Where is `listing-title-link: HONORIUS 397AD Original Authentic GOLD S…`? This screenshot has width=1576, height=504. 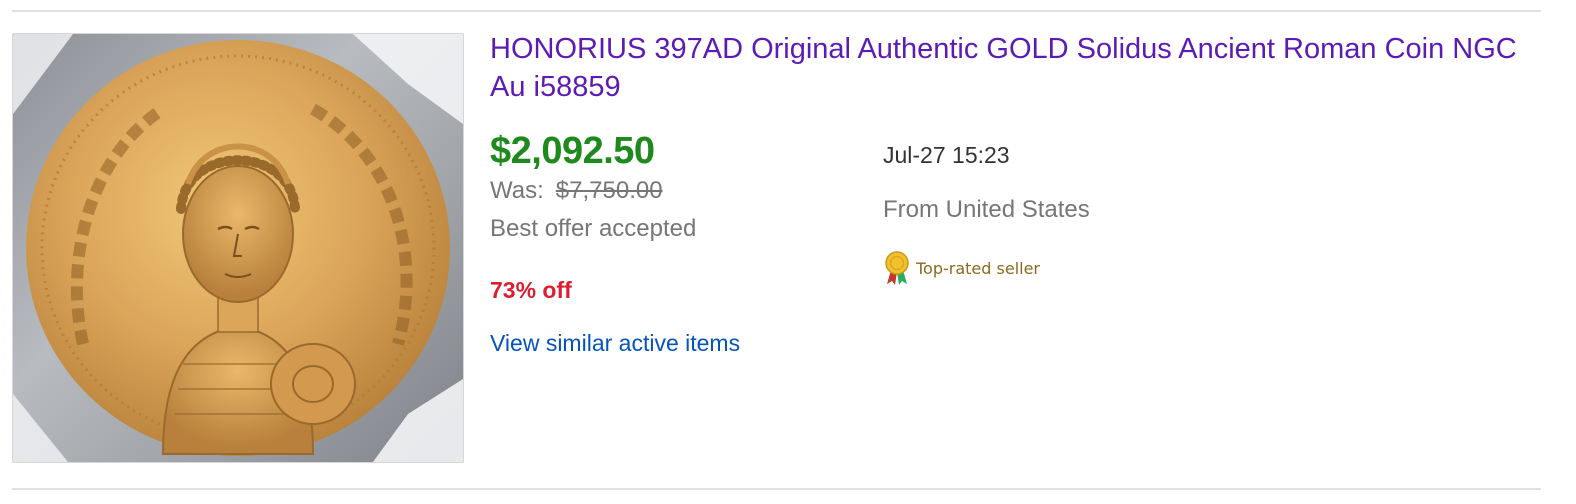
listing-title-link: HONORIUS 397AD Original Authentic GOLD S… is located at coordinates (1020, 68).